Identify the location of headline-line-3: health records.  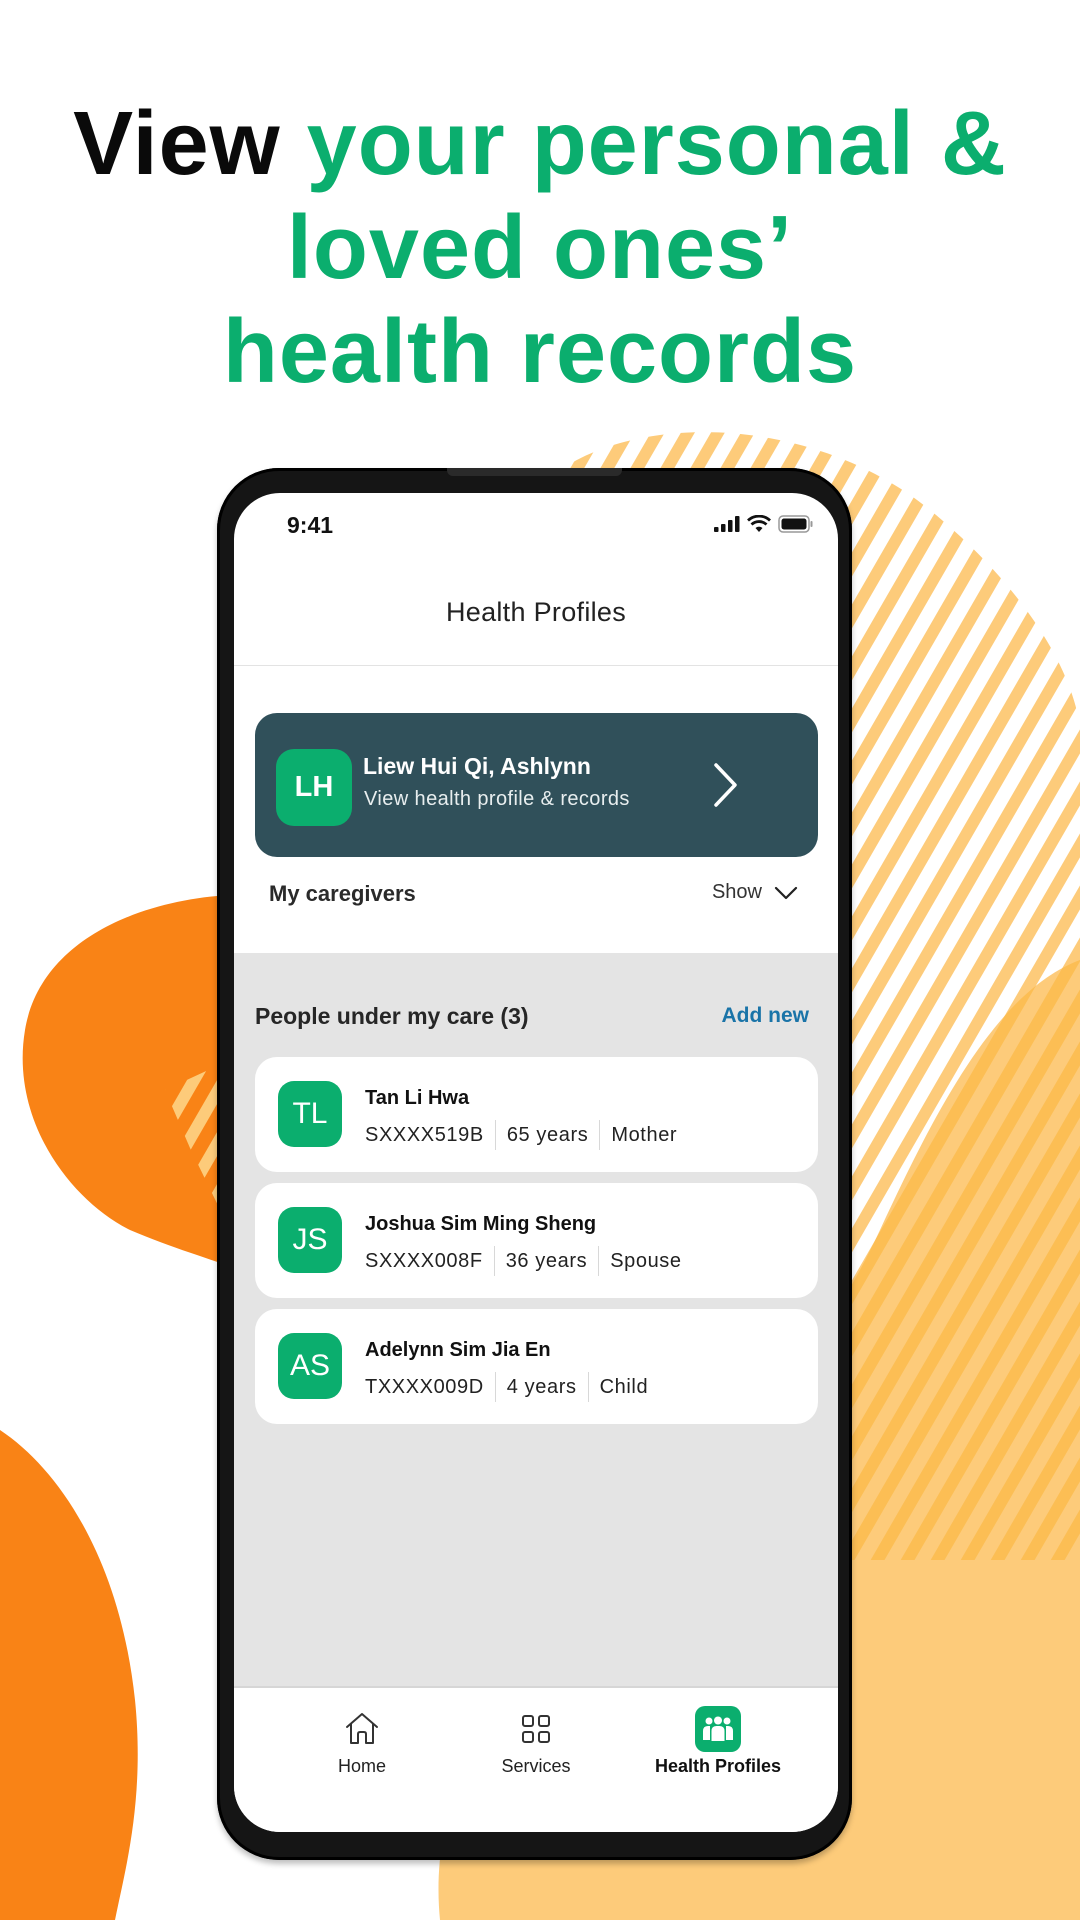
(540, 352).